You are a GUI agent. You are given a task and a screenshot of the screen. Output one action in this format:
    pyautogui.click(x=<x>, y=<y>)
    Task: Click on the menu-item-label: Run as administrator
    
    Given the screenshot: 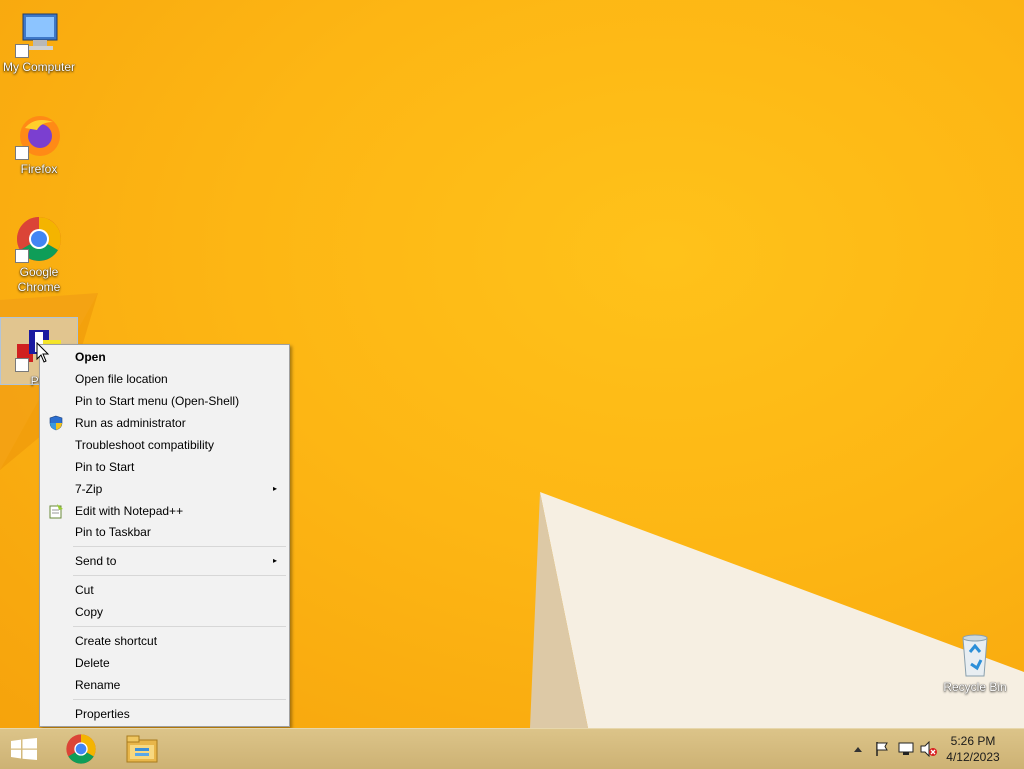 What is the action you would take?
    pyautogui.click(x=130, y=423)
    